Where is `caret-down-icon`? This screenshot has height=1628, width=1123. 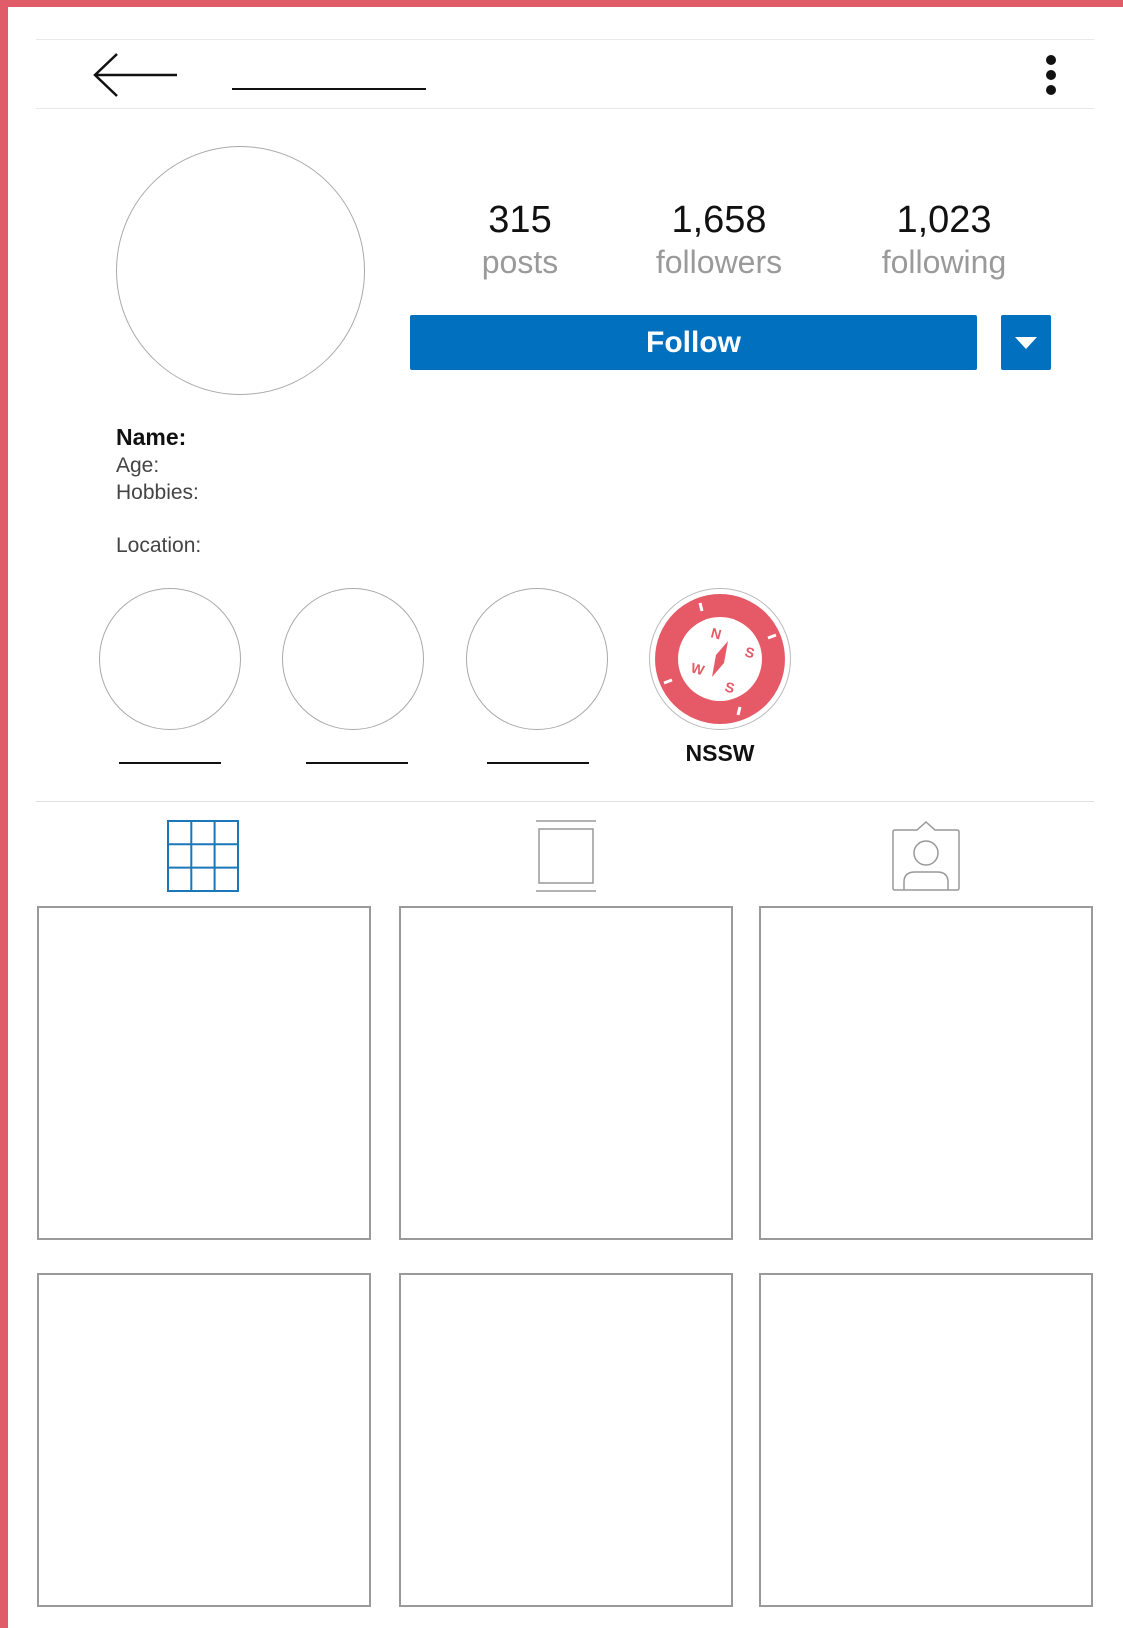 caret-down-icon is located at coordinates (1026, 342).